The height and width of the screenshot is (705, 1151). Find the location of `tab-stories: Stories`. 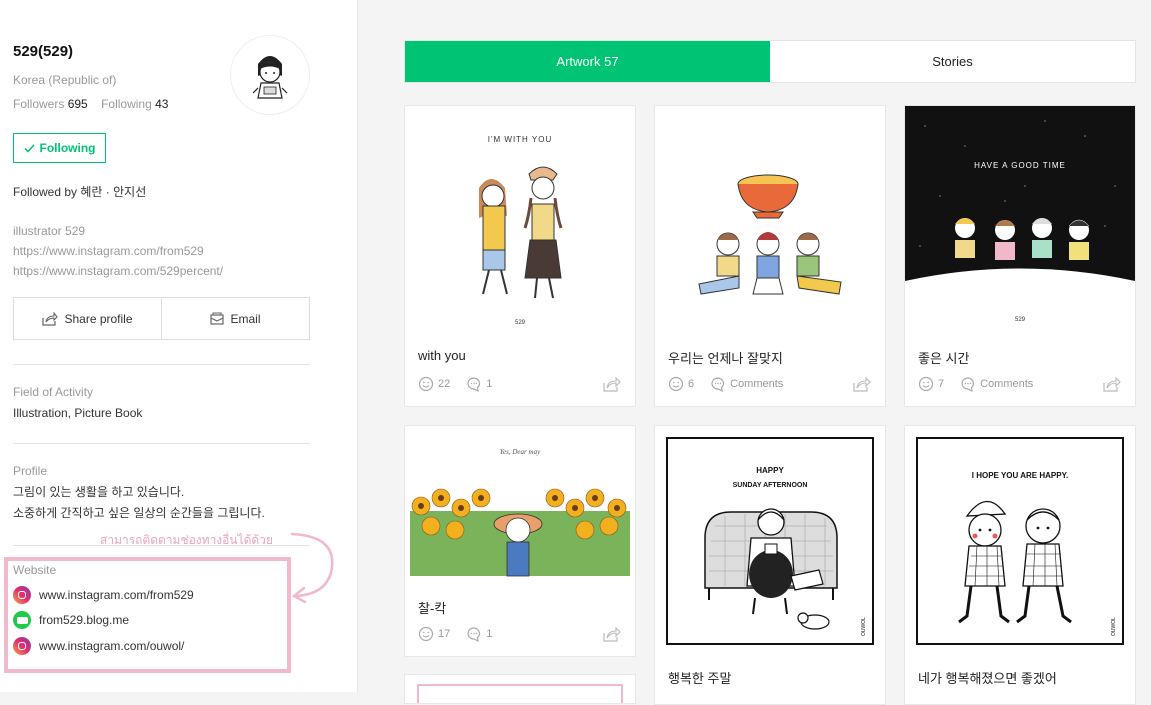

tab-stories: Stories is located at coordinates (952, 61).